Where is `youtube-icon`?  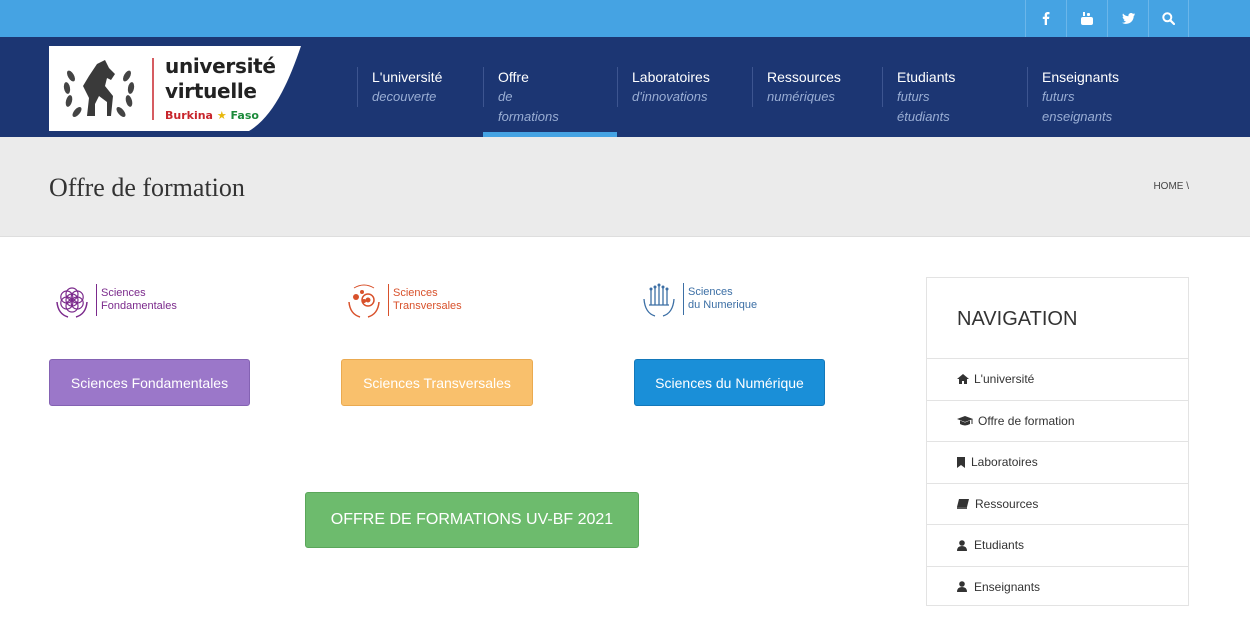
youtube-icon is located at coordinates (1086, 18).